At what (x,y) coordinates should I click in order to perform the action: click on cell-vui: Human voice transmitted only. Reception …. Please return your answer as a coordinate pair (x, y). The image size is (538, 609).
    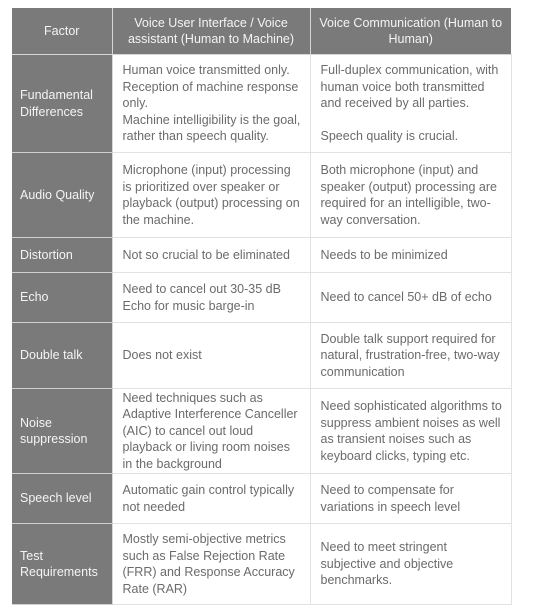
    Looking at the image, I should click on (211, 103).